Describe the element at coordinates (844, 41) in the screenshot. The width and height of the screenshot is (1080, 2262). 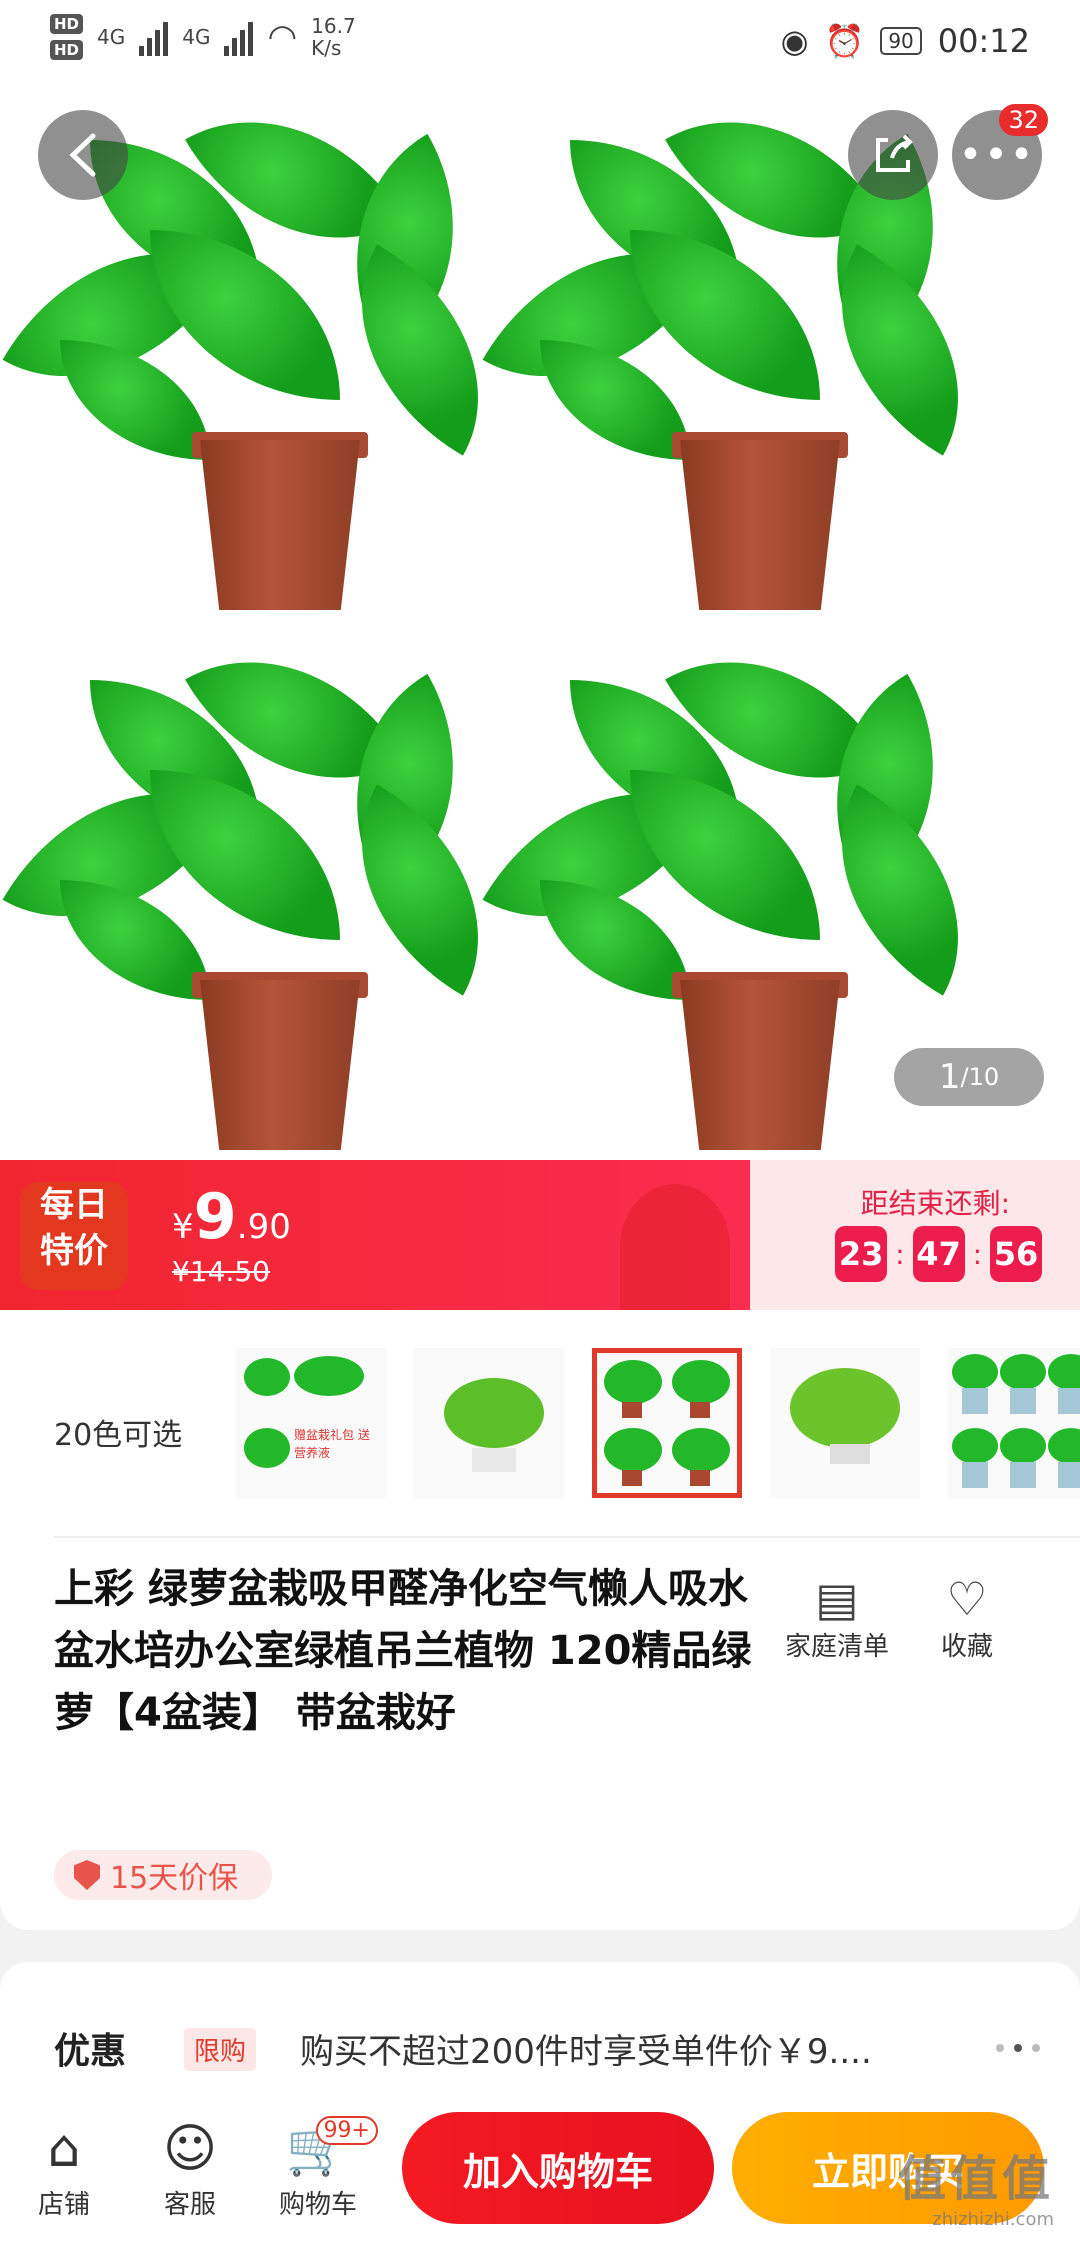
I see `alarm-icon: ⏰` at that location.